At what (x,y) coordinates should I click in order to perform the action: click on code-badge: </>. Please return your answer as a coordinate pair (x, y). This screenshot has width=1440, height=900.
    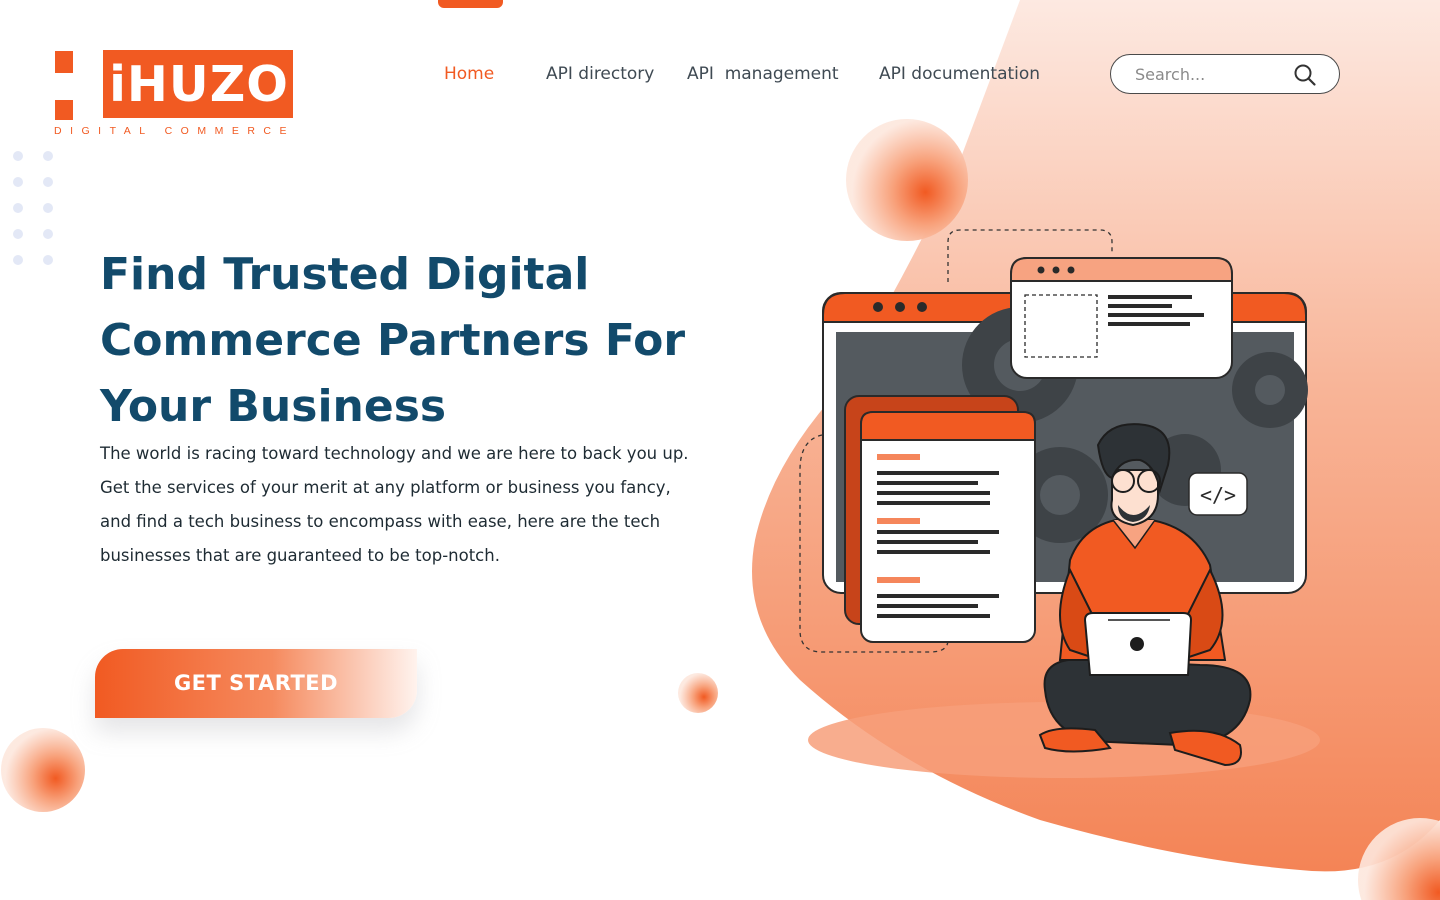
    Looking at the image, I should click on (1218, 495).